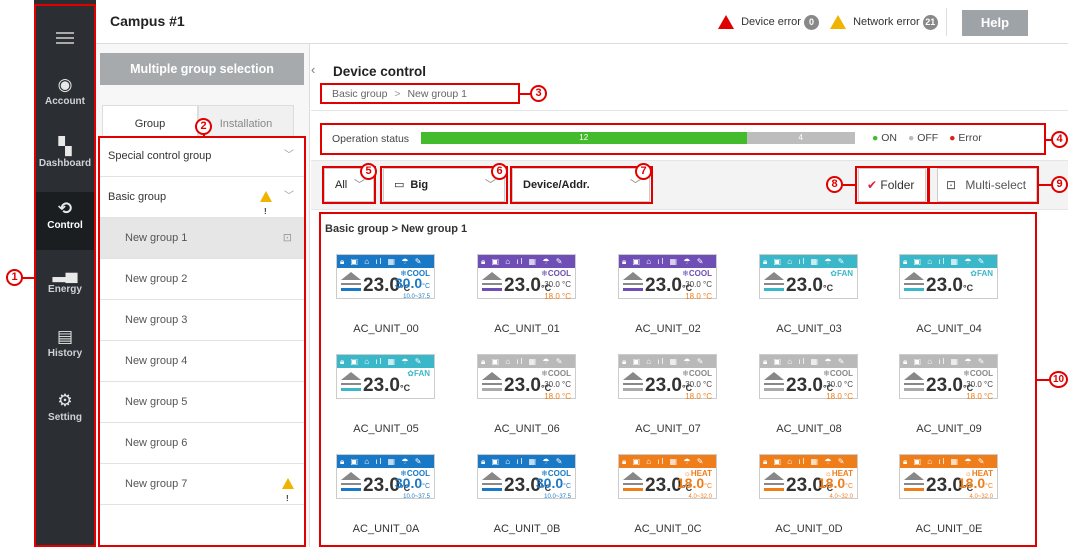 The image size is (1068, 547). Describe the element at coordinates (499, 171) in the screenshot. I see `callout-6: 6` at that location.